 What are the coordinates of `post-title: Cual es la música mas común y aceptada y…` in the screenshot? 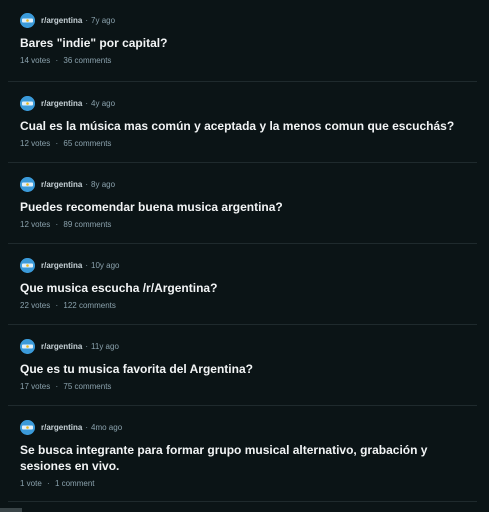 It's located at (248, 126).